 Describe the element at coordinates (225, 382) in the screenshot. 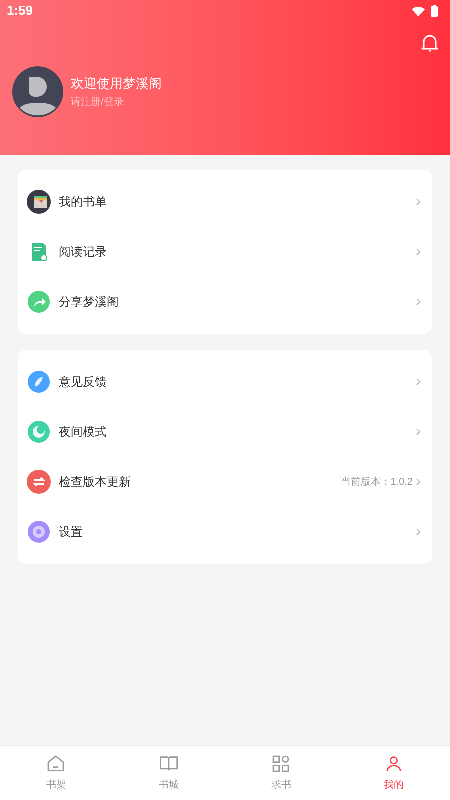

I see `menu-item: 意见反馈` at that location.